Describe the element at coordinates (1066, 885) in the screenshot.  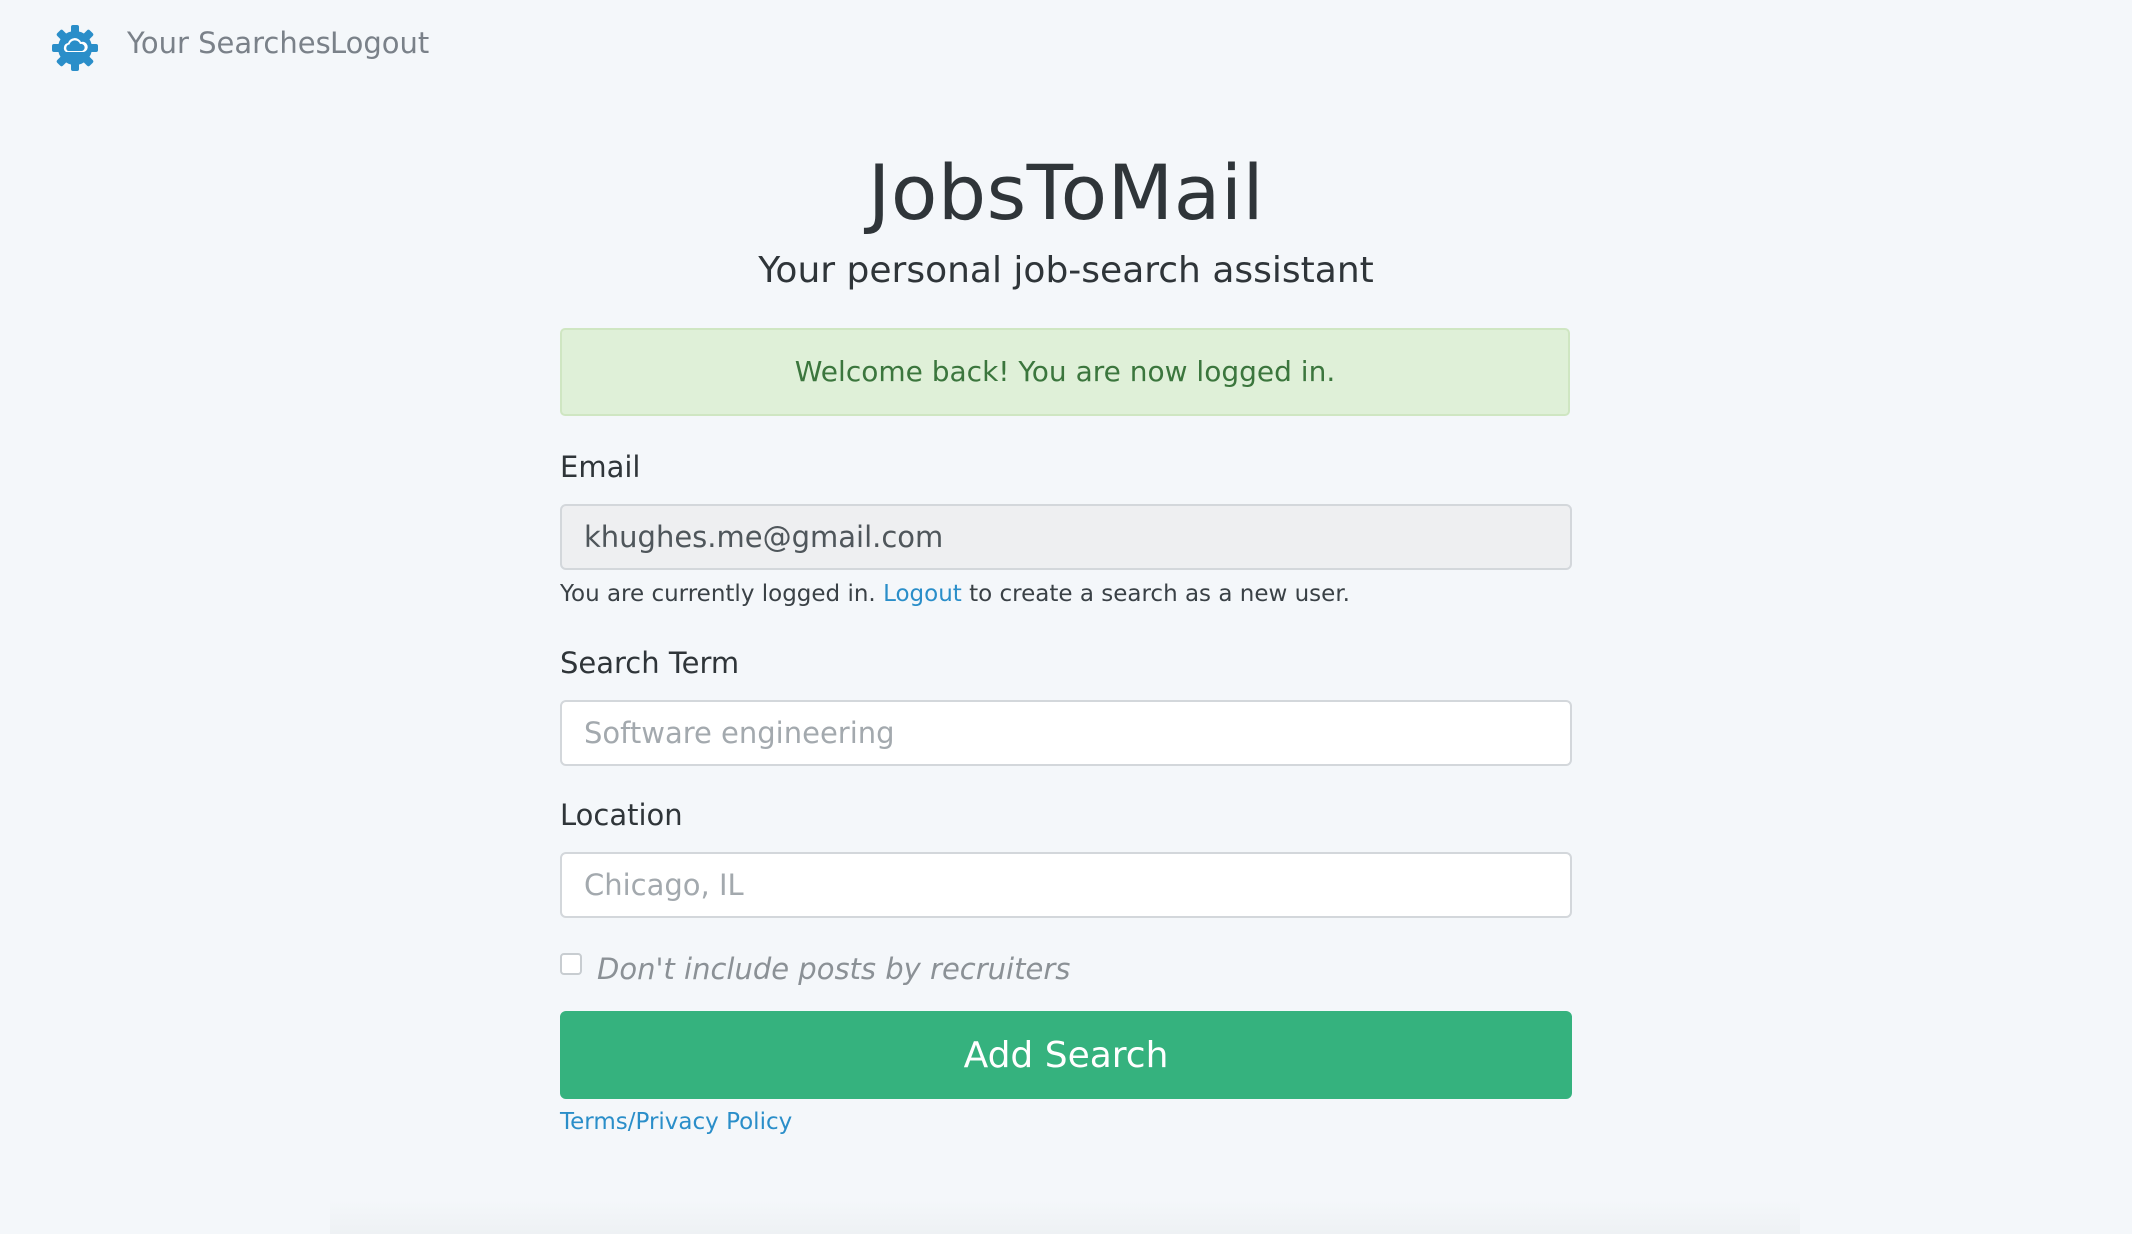
I see `location-input` at that location.